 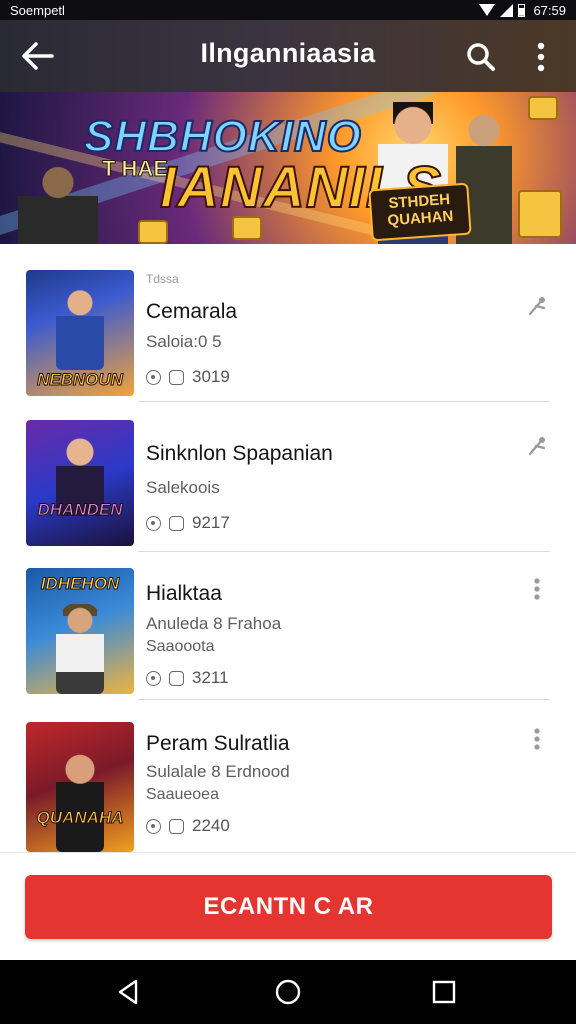 I want to click on thumbnail-logo-text: DHANDEN, so click(x=80, y=510).